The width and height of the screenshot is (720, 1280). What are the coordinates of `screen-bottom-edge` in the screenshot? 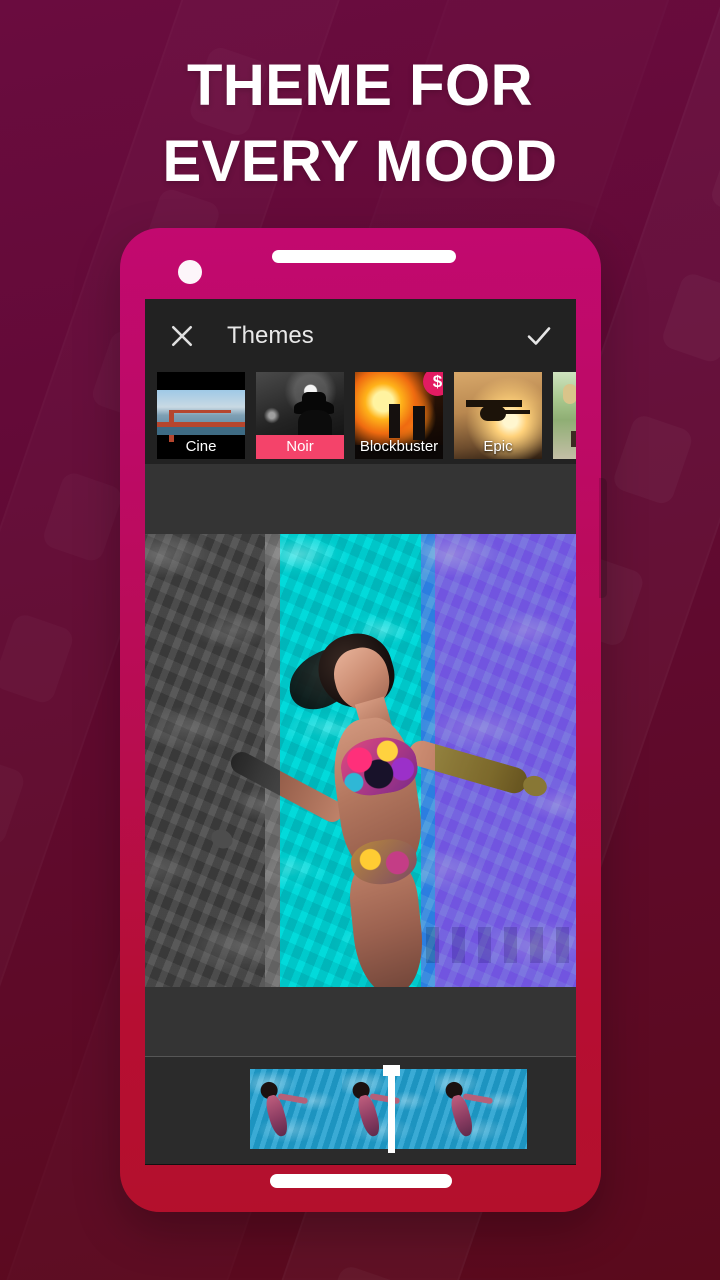 It's located at (360, 1164).